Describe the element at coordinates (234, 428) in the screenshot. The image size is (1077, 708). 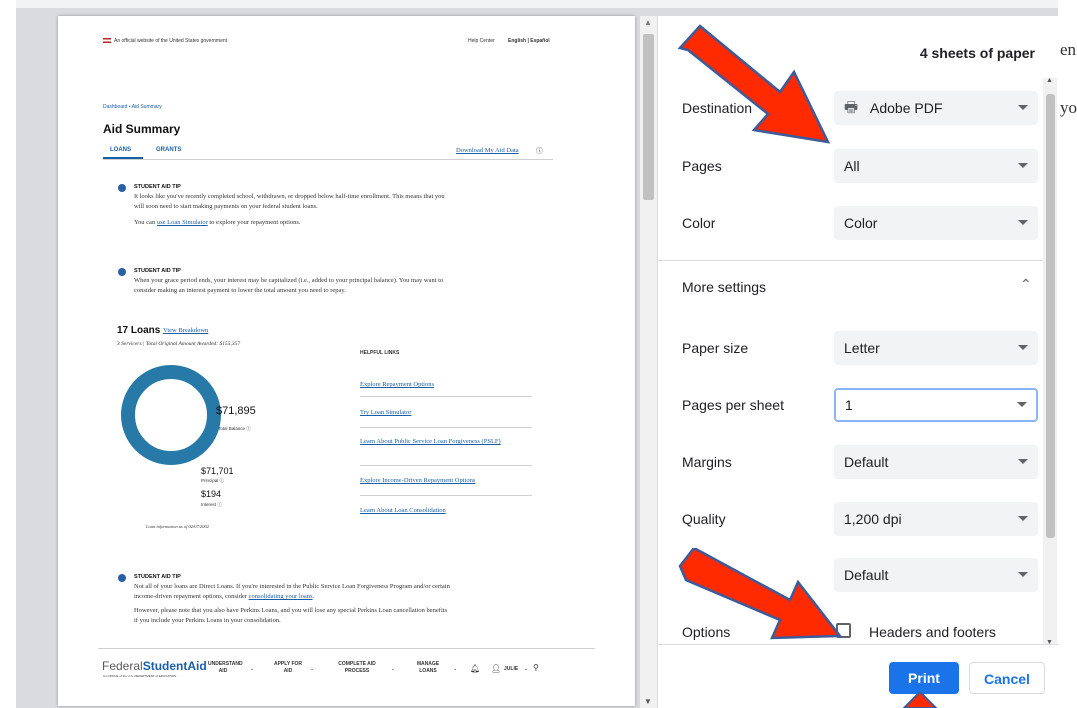
I see `total-balance-label: Total Balance ⓘ` at that location.